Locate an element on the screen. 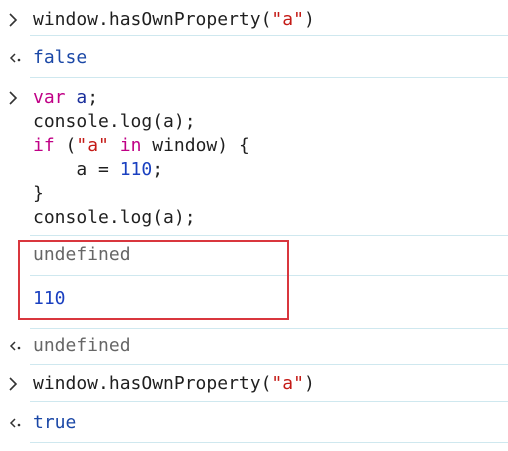 The width and height of the screenshot is (508, 451). code-line: if ("a" in window) { is located at coordinates (141, 145).